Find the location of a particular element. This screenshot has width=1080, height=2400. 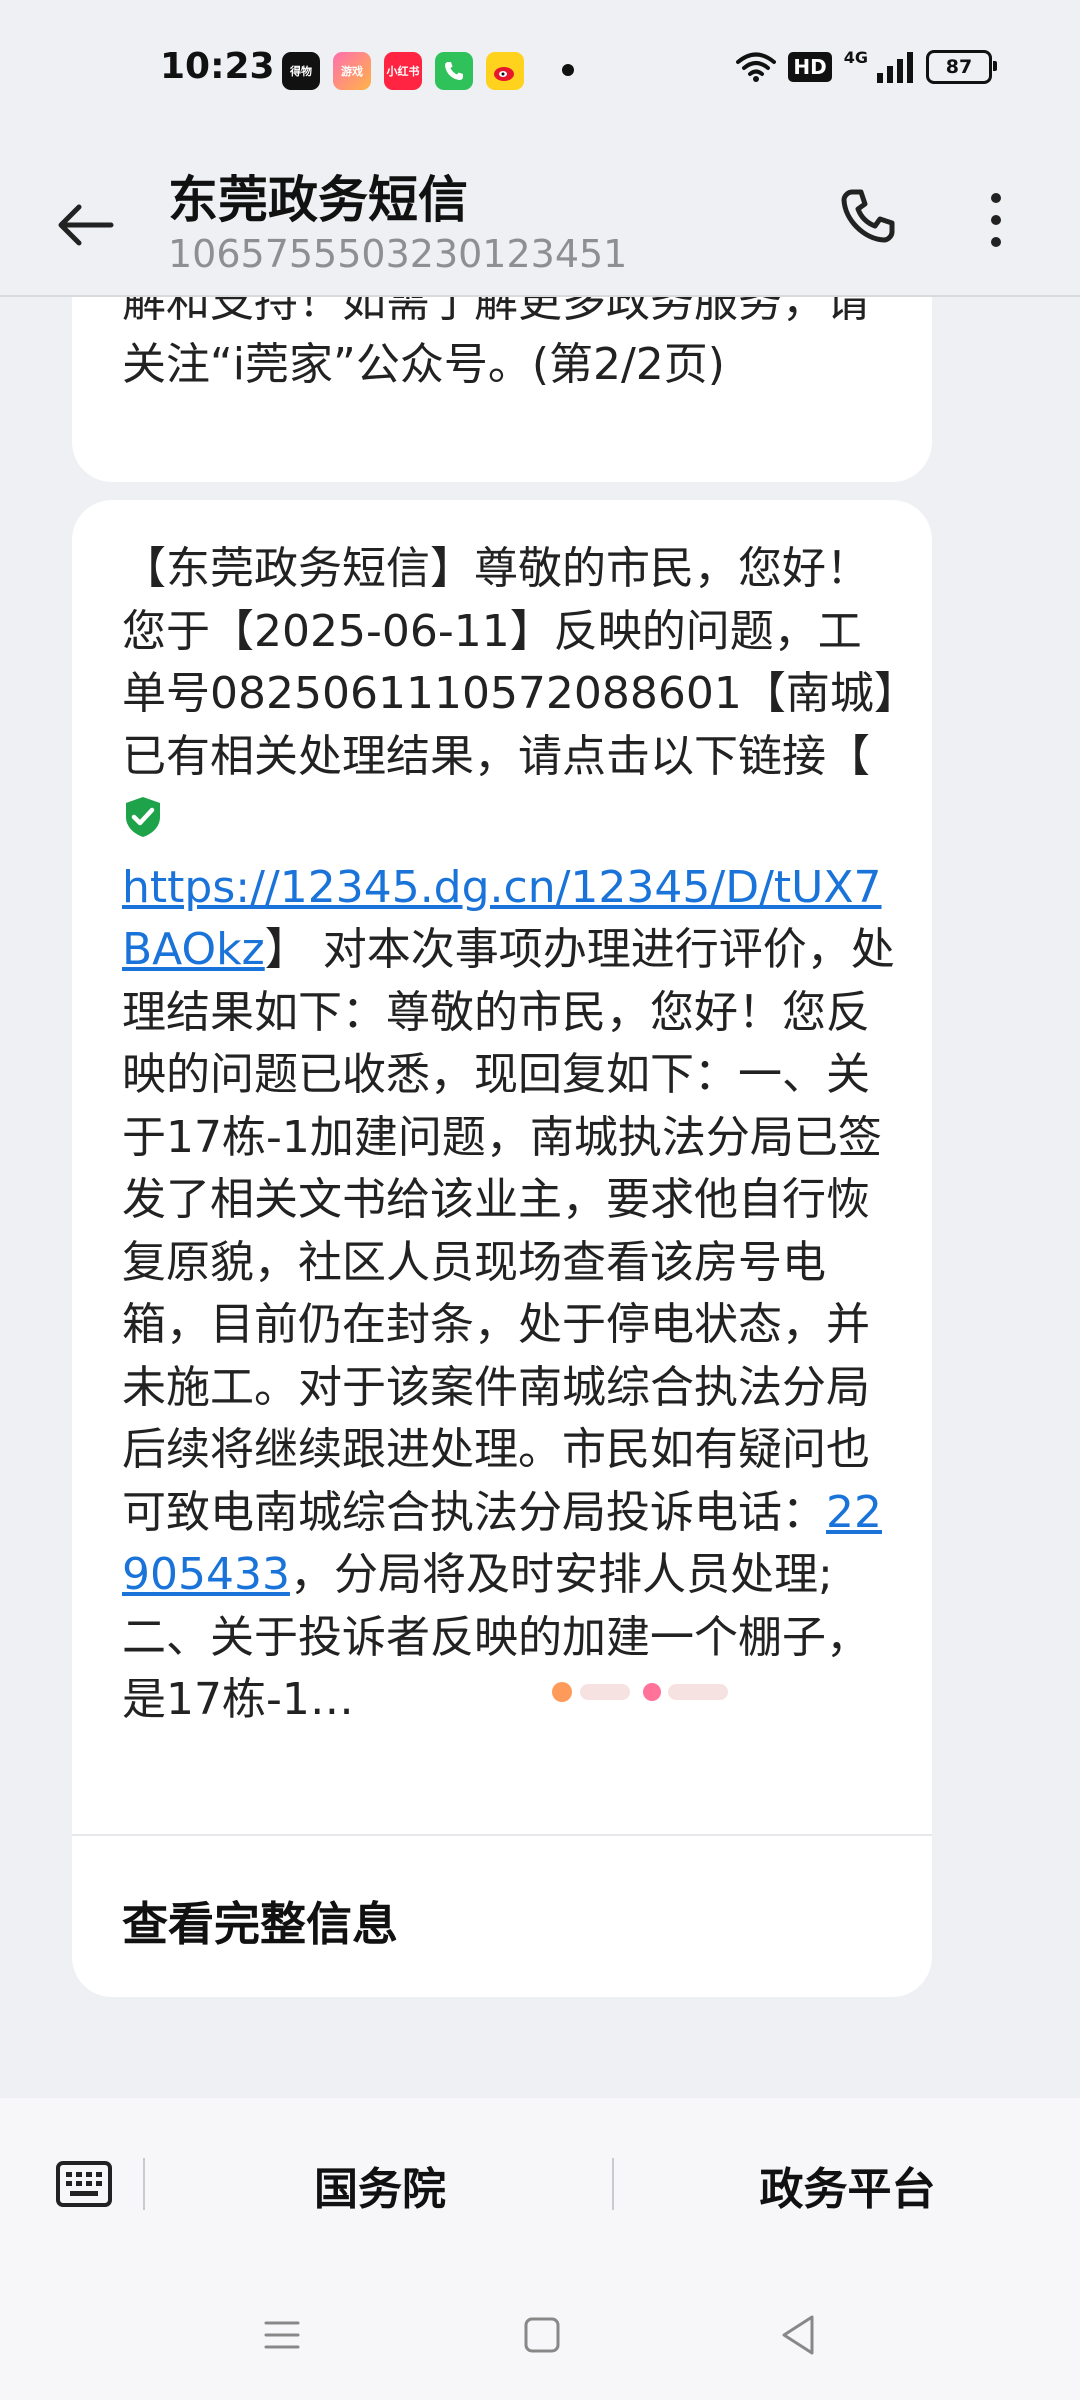

home-square-icon is located at coordinates (542, 2335).